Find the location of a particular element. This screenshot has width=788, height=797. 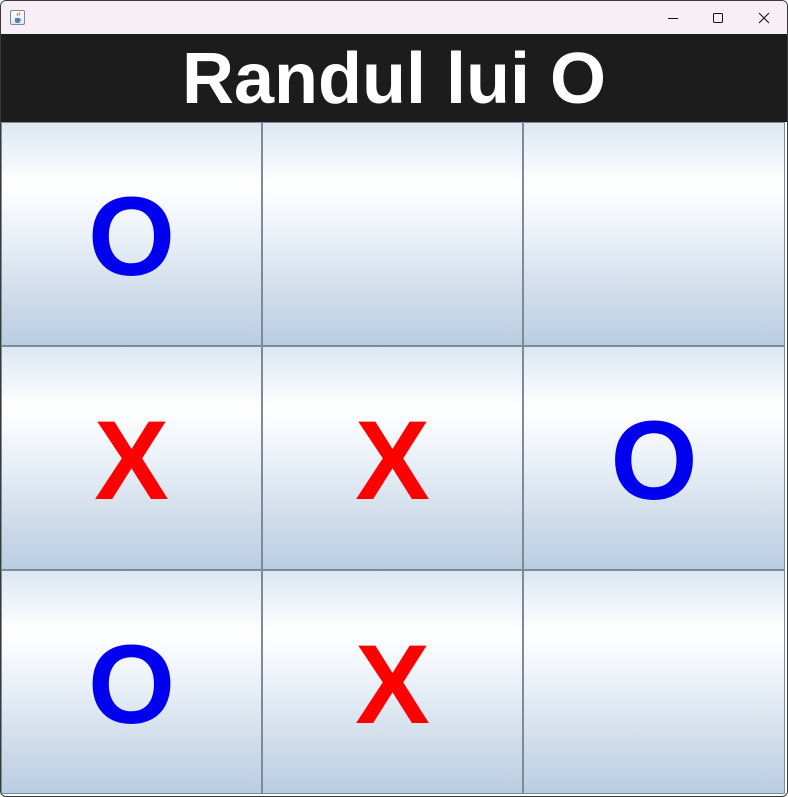

board-cell-4: X is located at coordinates (131, 458).